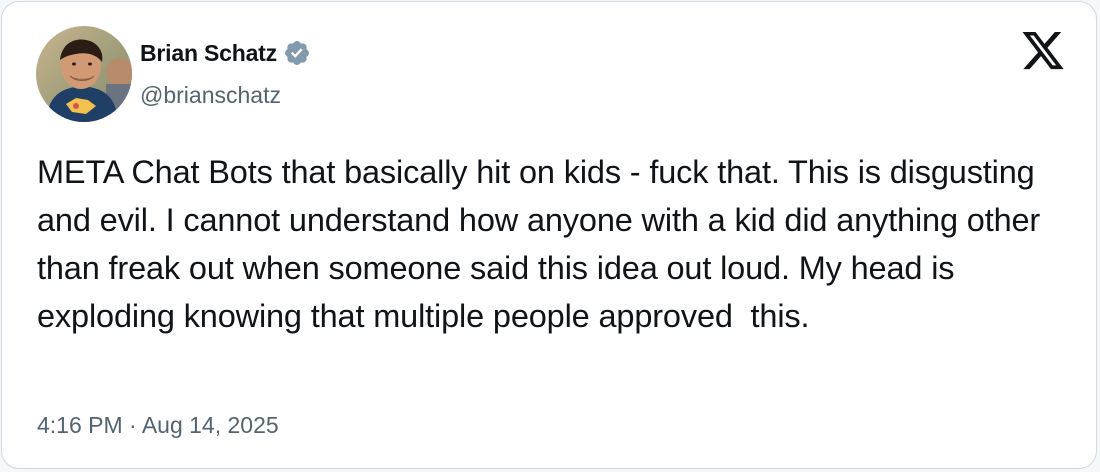  Describe the element at coordinates (210, 95) in the screenshot. I see `author-handle: @brianschatz` at that location.